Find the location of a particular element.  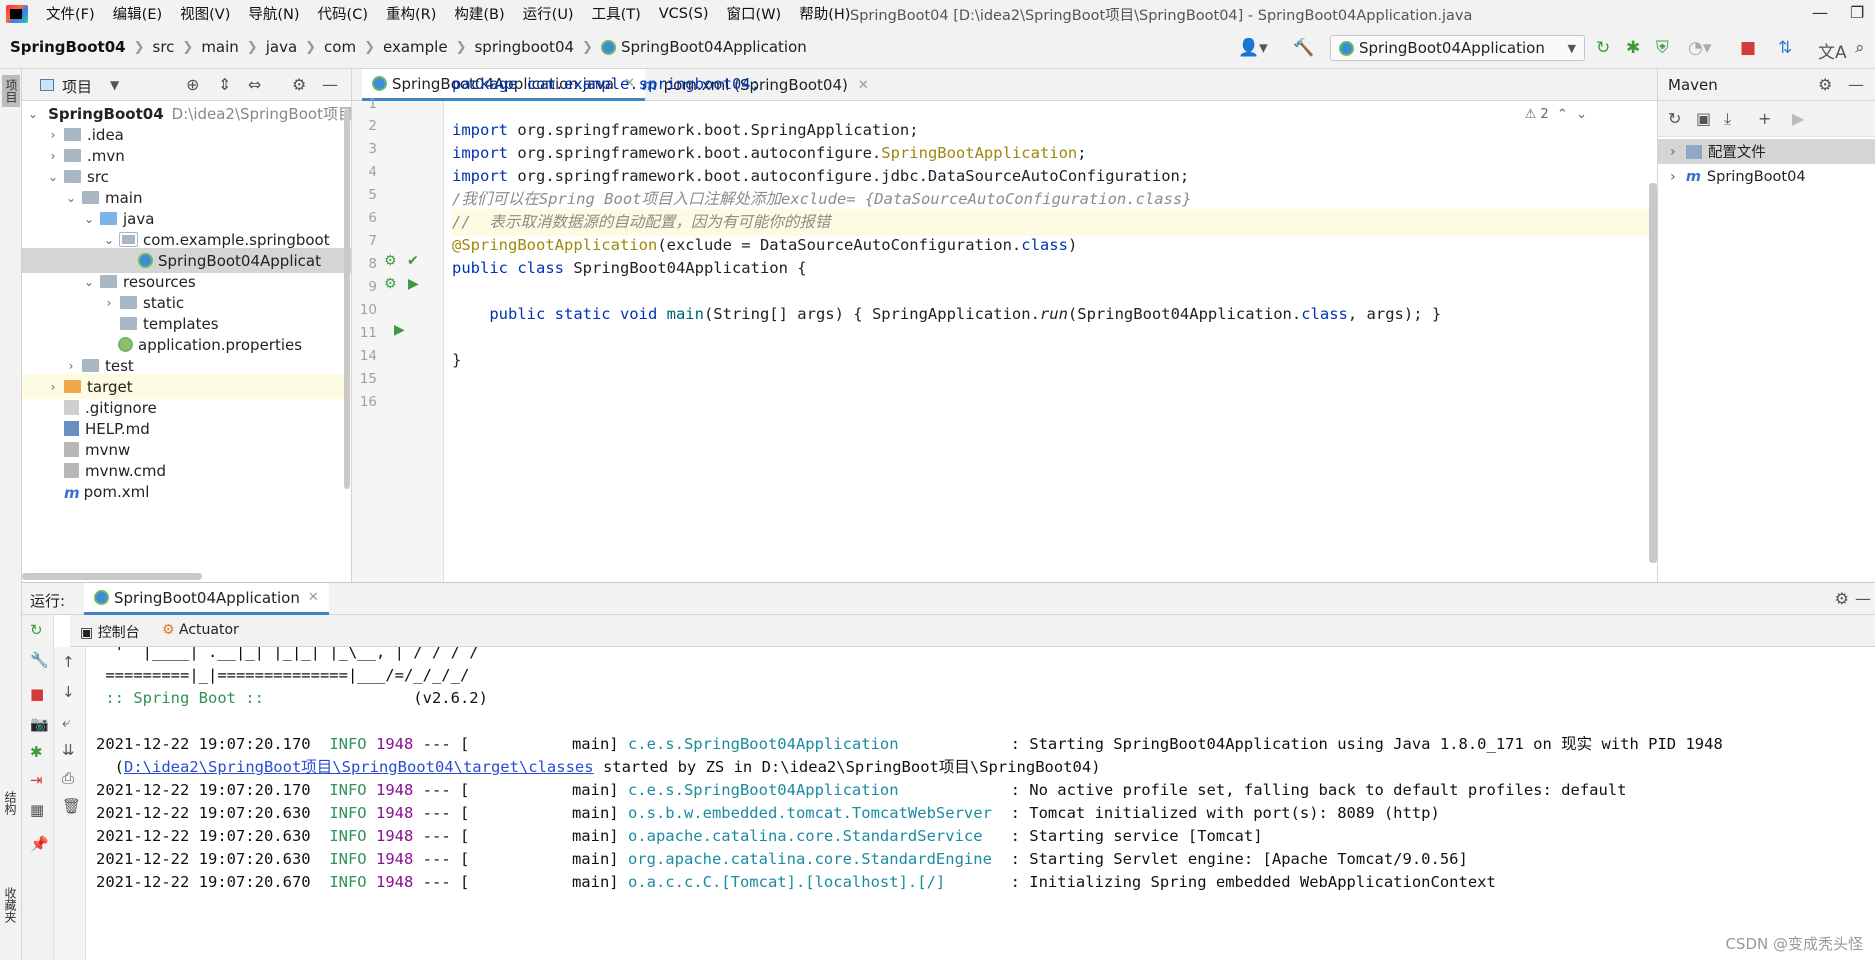

profile-icon: ◔▾ is located at coordinates (1699, 48).